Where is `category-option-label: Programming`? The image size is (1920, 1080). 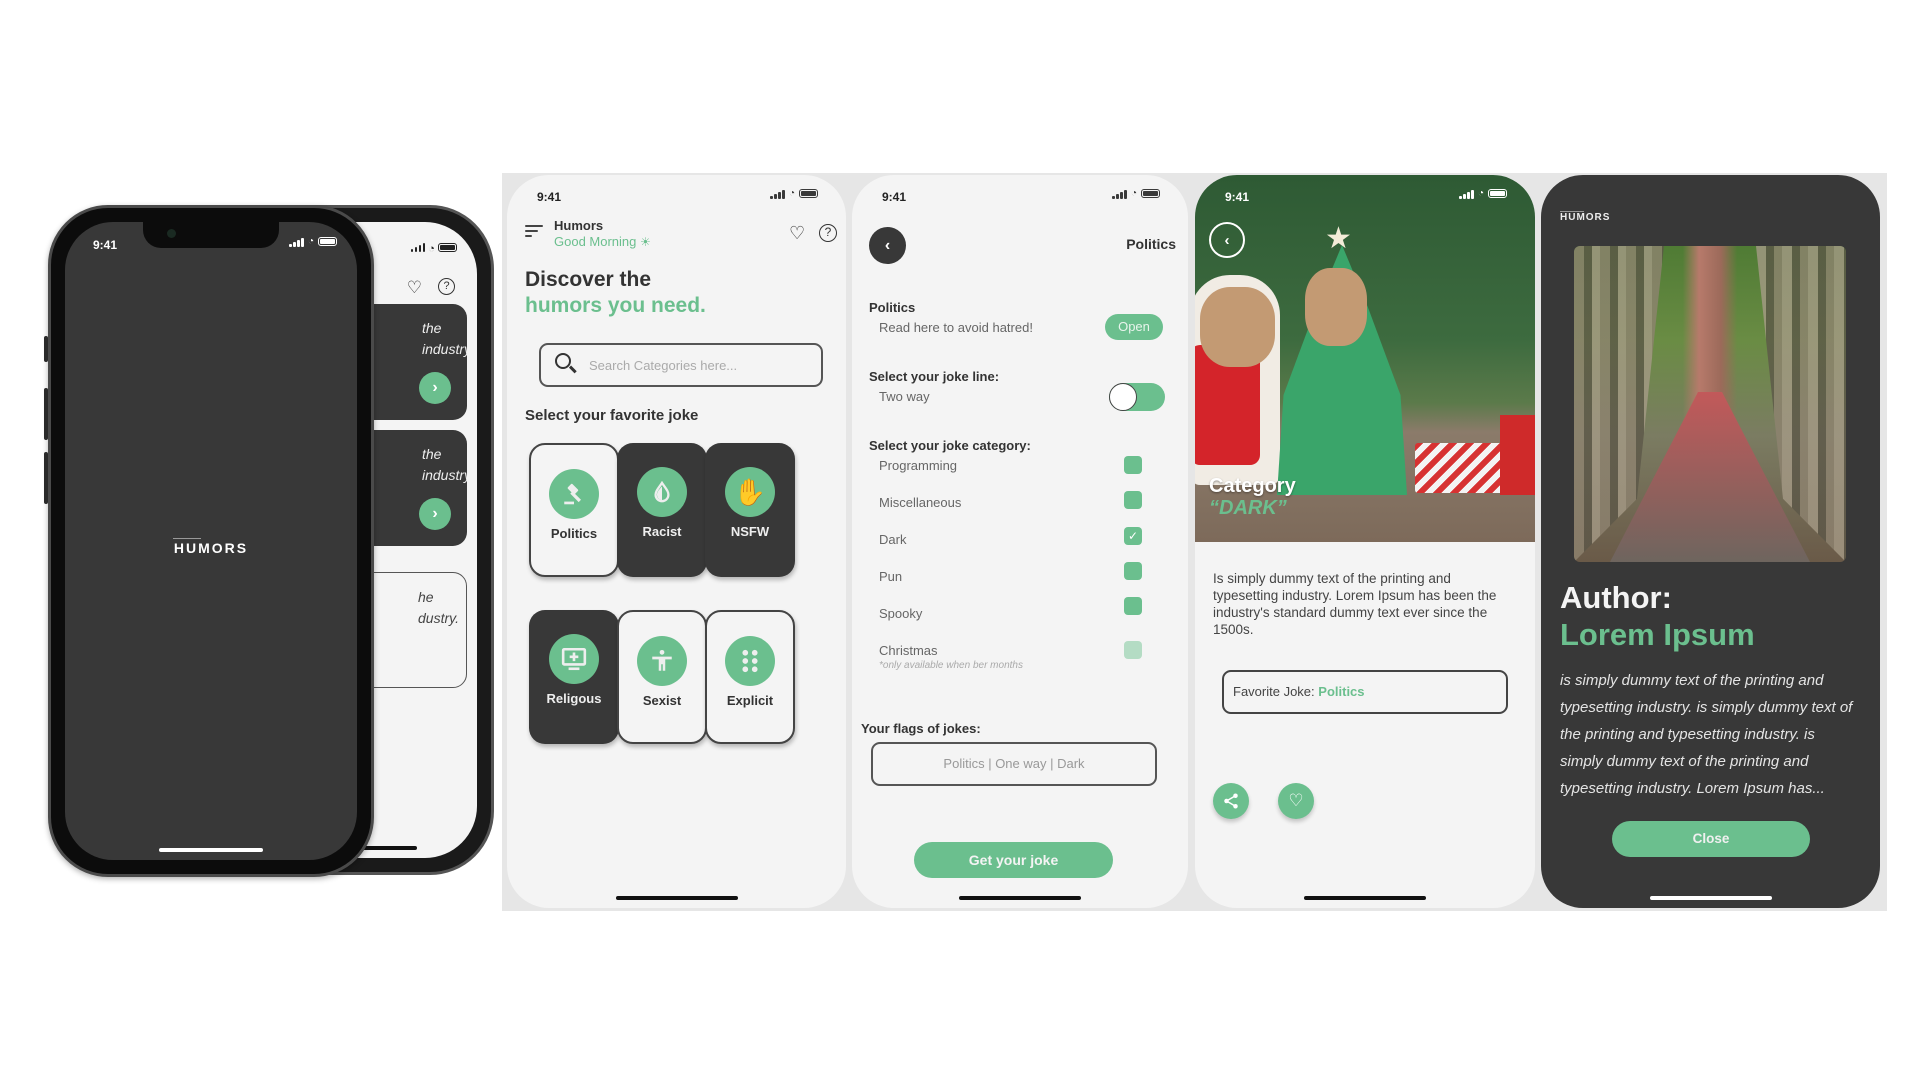 category-option-label: Programming is located at coordinates (918, 465).